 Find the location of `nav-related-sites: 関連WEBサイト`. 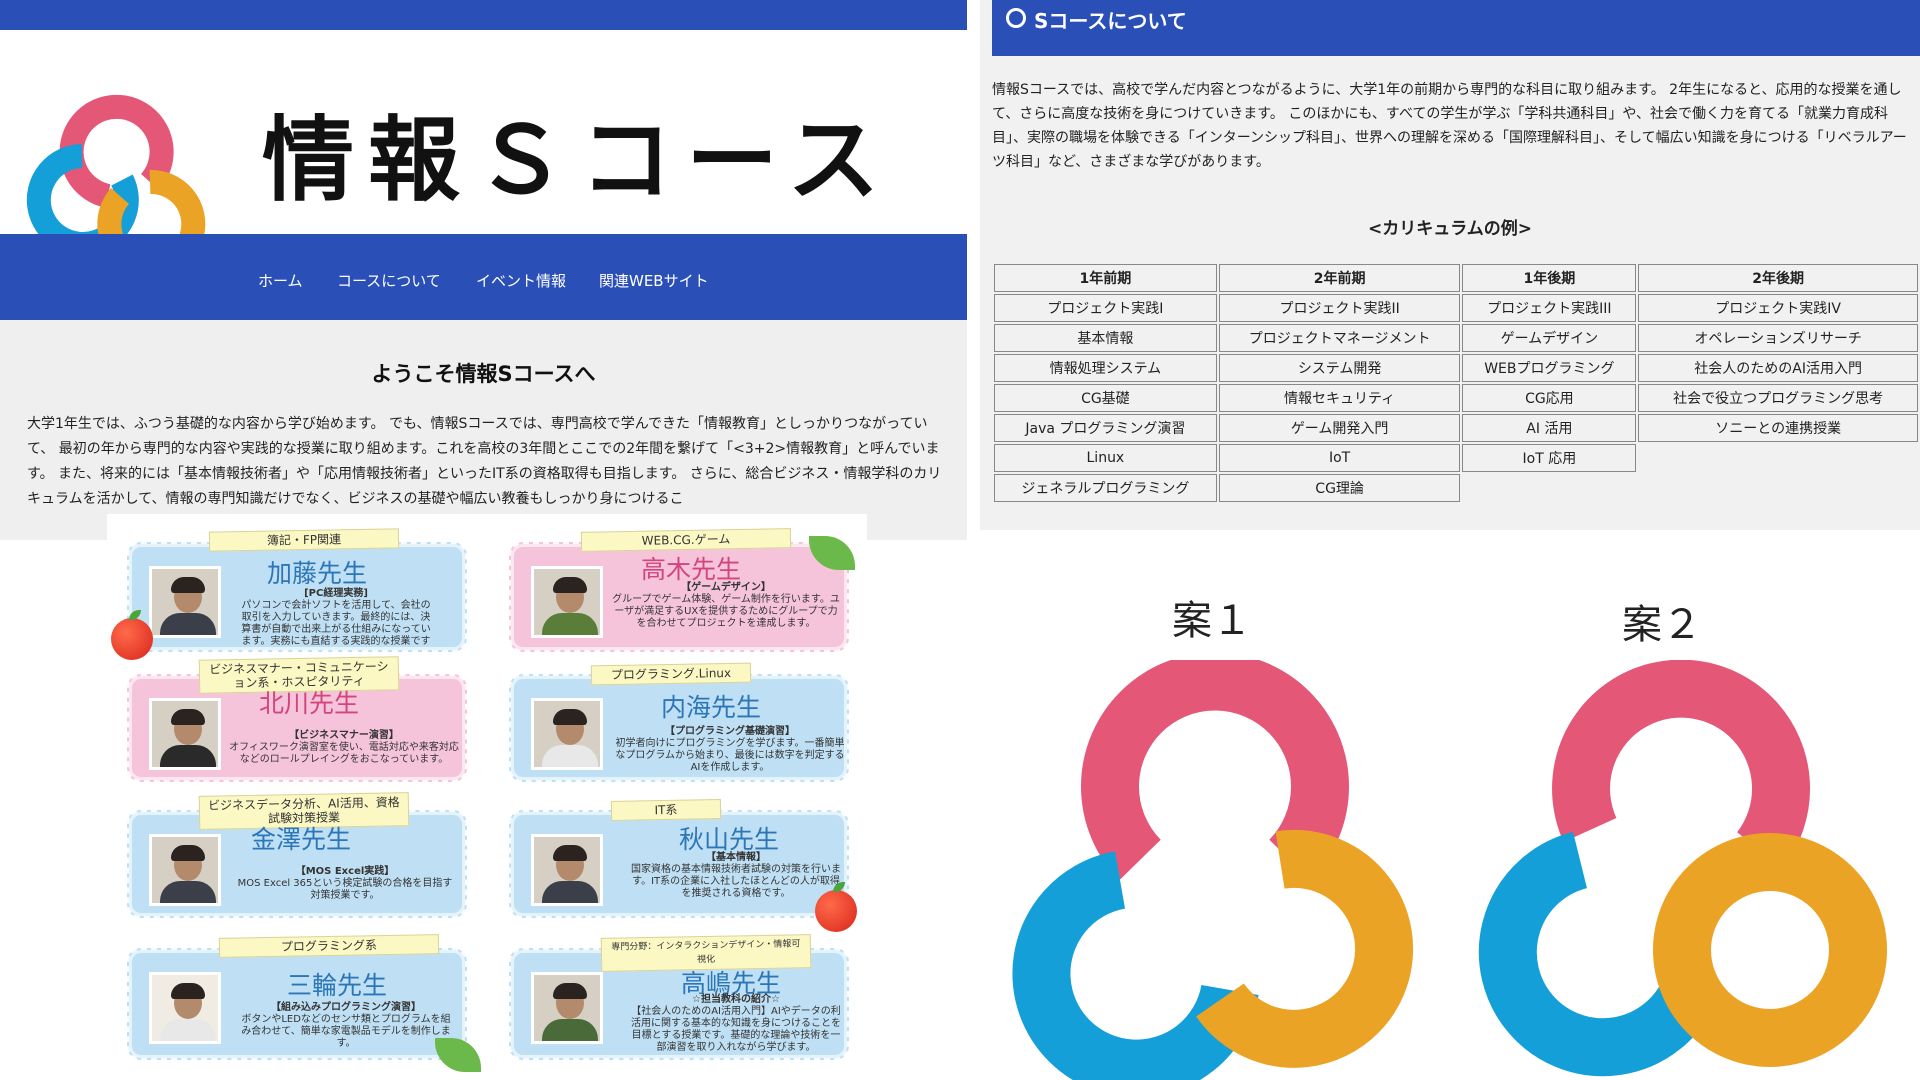

nav-related-sites: 関連WEBサイト is located at coordinates (654, 280).